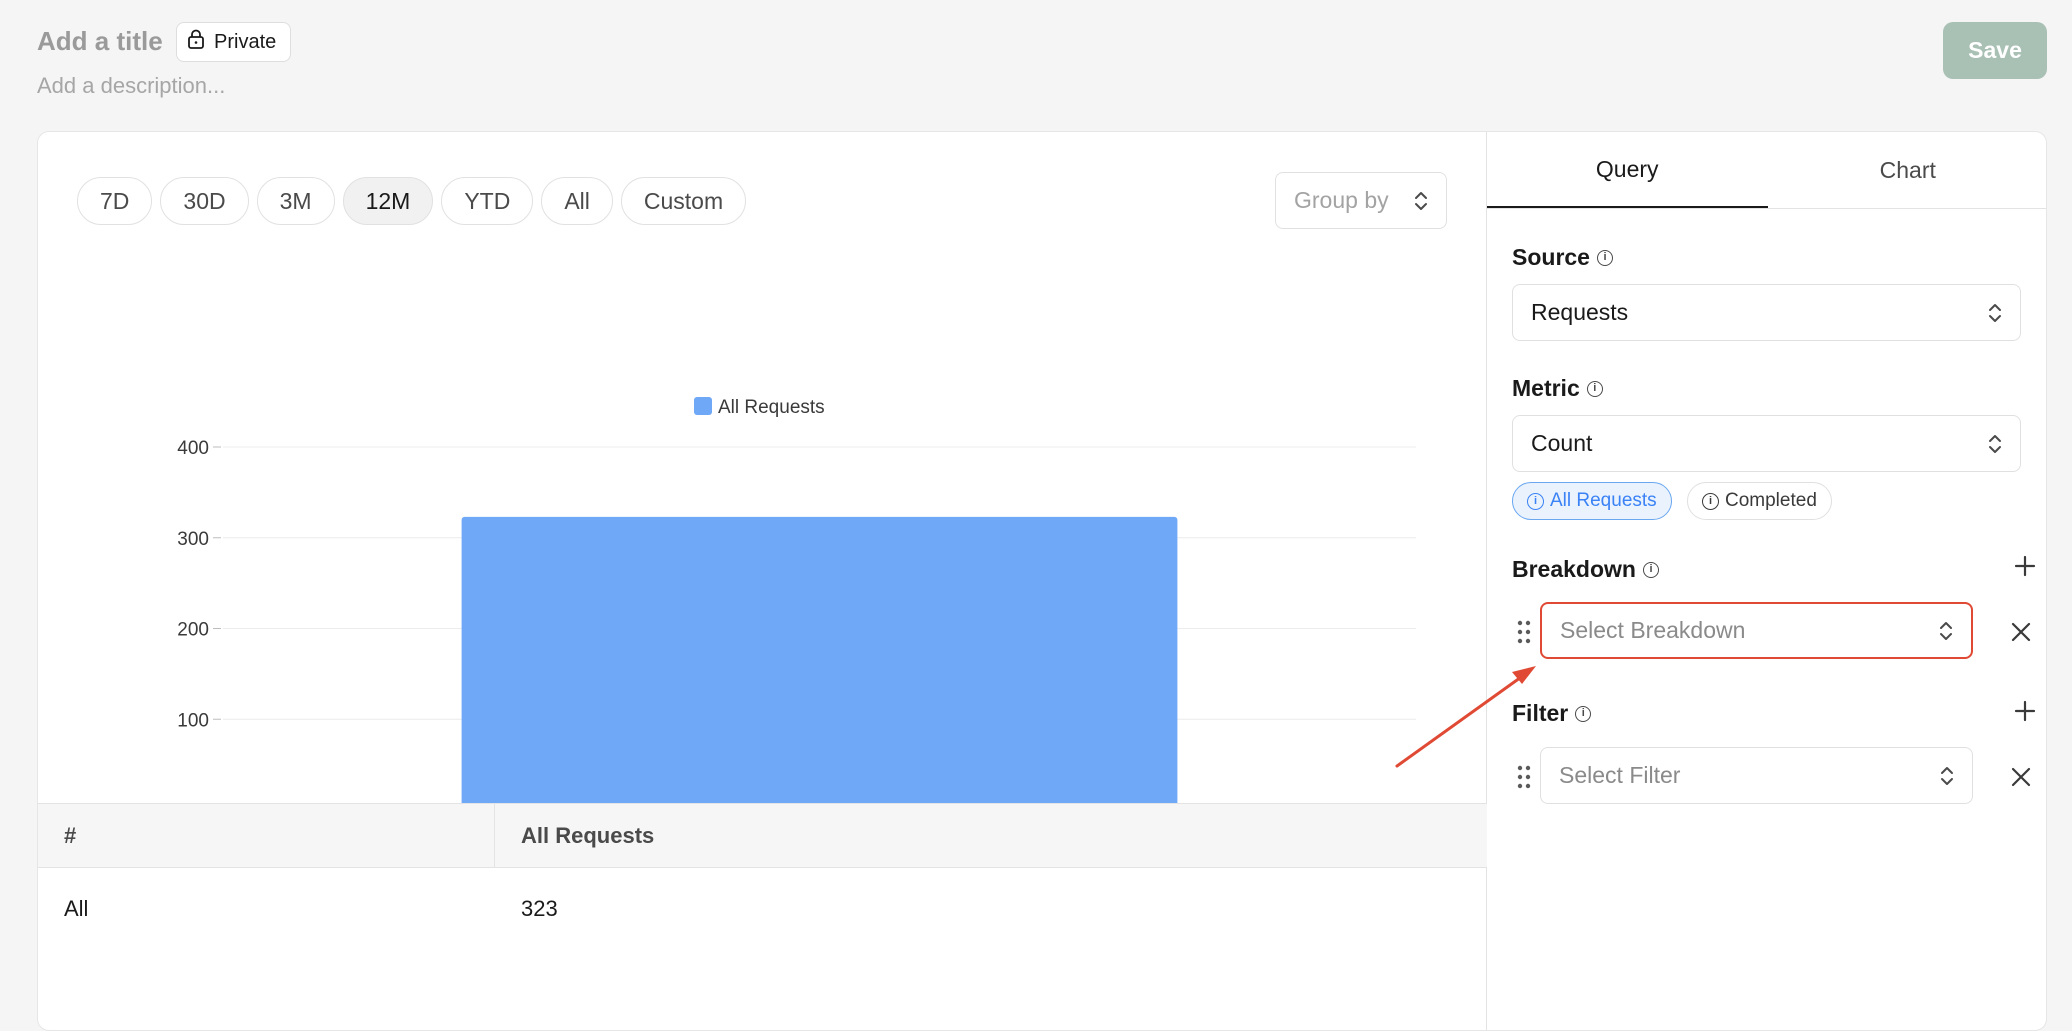 This screenshot has width=2072, height=1031. What do you see at coordinates (388, 201) in the screenshot?
I see `time-range-12m: 12M` at bounding box center [388, 201].